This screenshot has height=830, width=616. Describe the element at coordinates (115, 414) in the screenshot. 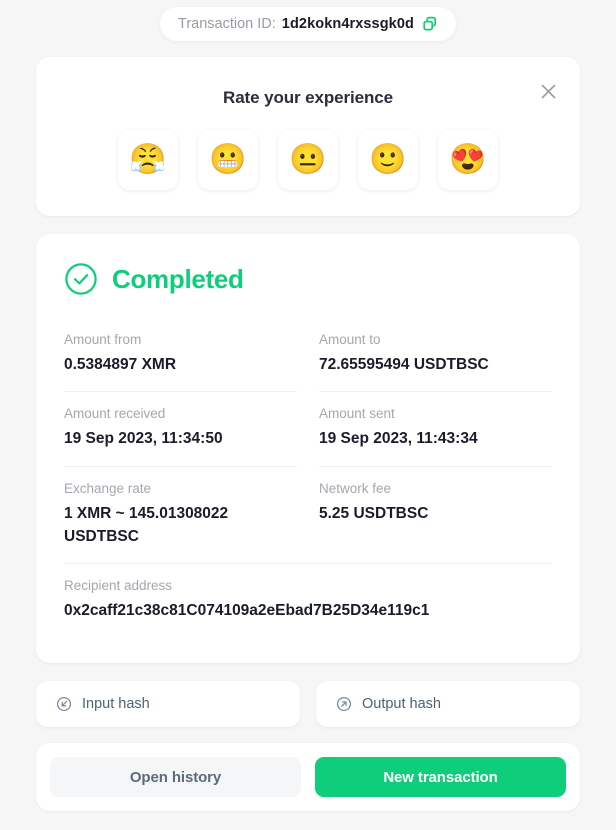

I see `detail-label: Amount received` at that location.